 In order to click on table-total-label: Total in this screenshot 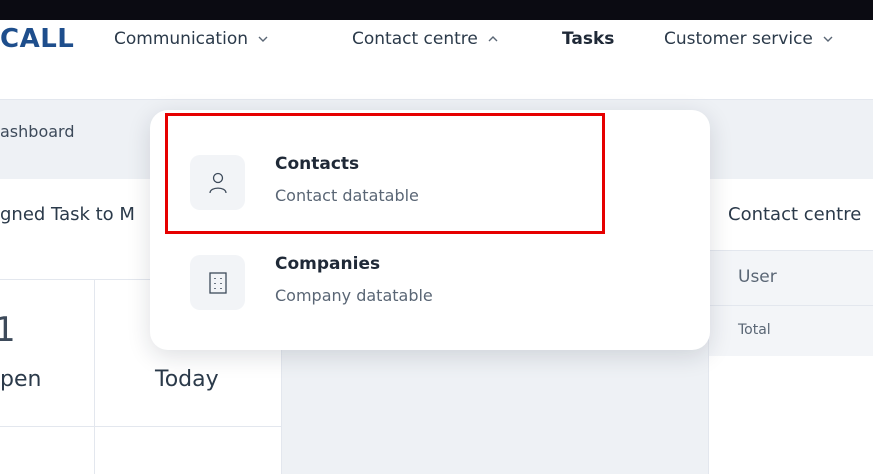, I will do `click(754, 330)`.